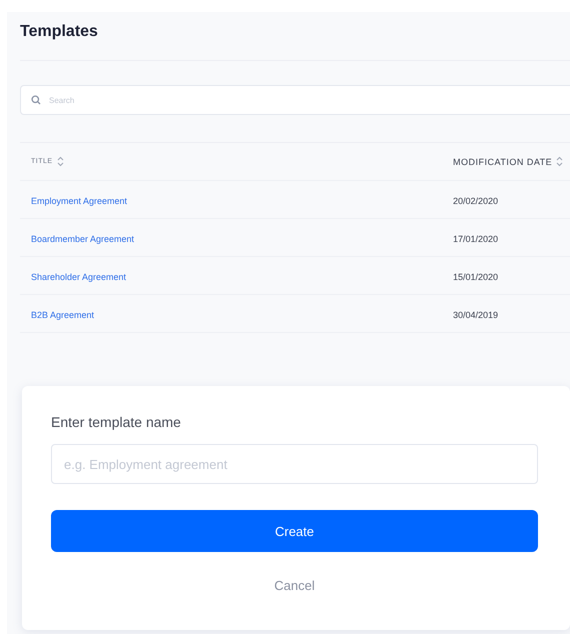 The image size is (570, 634). What do you see at coordinates (82, 239) in the screenshot?
I see `template-link: Boardmember Agreement` at bounding box center [82, 239].